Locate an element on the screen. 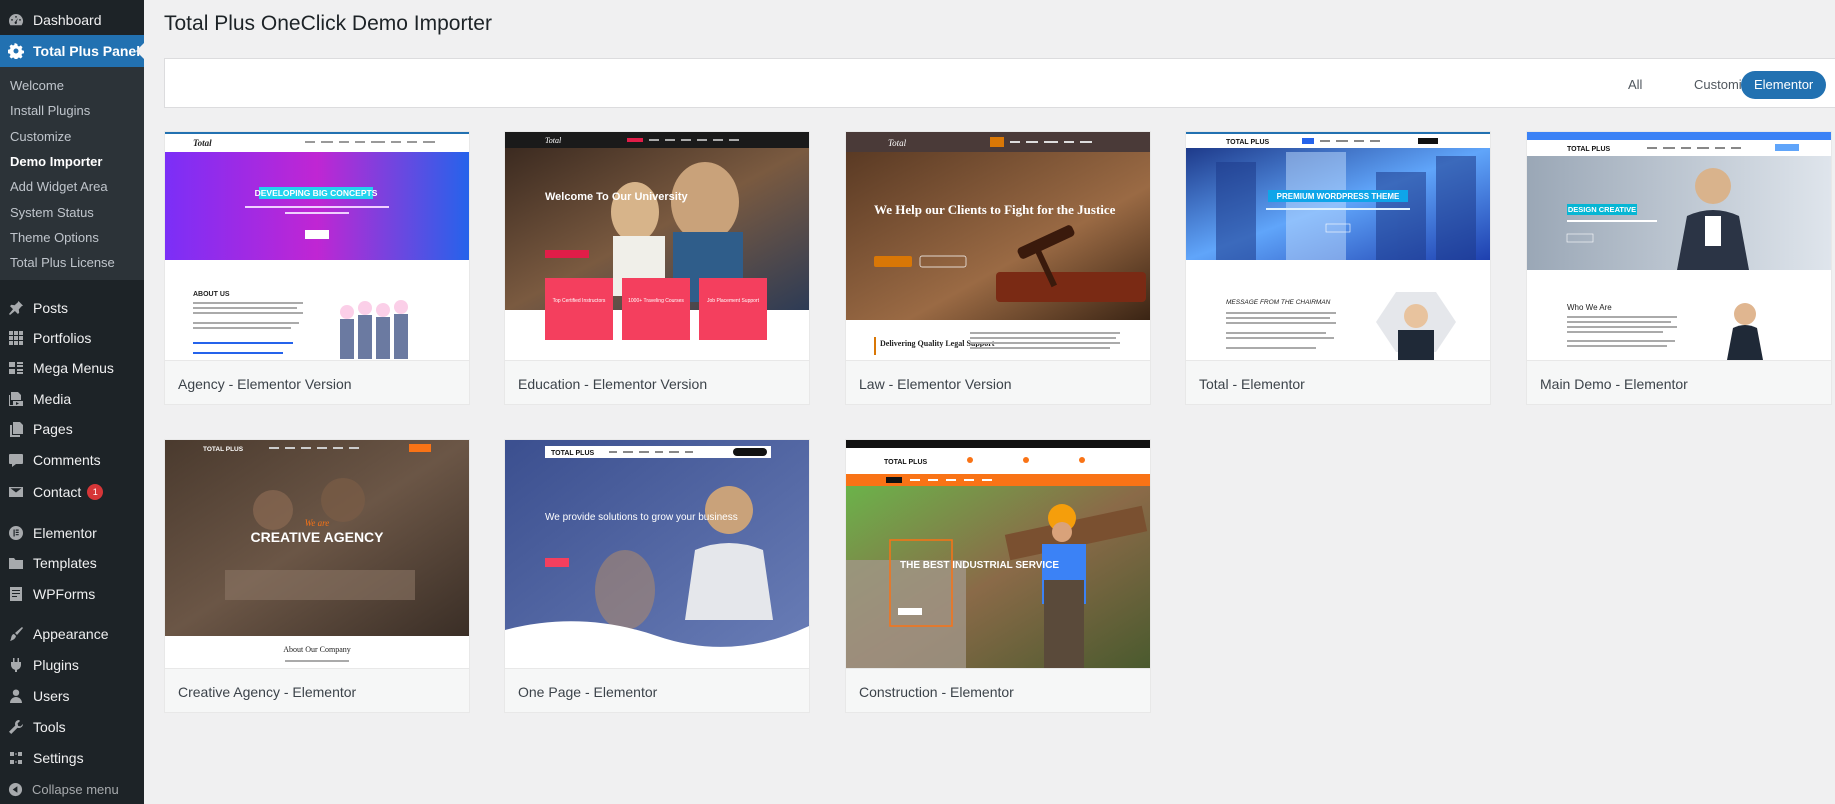 The width and height of the screenshot is (1835, 804). preview-section-title: ABOUT US is located at coordinates (211, 294).